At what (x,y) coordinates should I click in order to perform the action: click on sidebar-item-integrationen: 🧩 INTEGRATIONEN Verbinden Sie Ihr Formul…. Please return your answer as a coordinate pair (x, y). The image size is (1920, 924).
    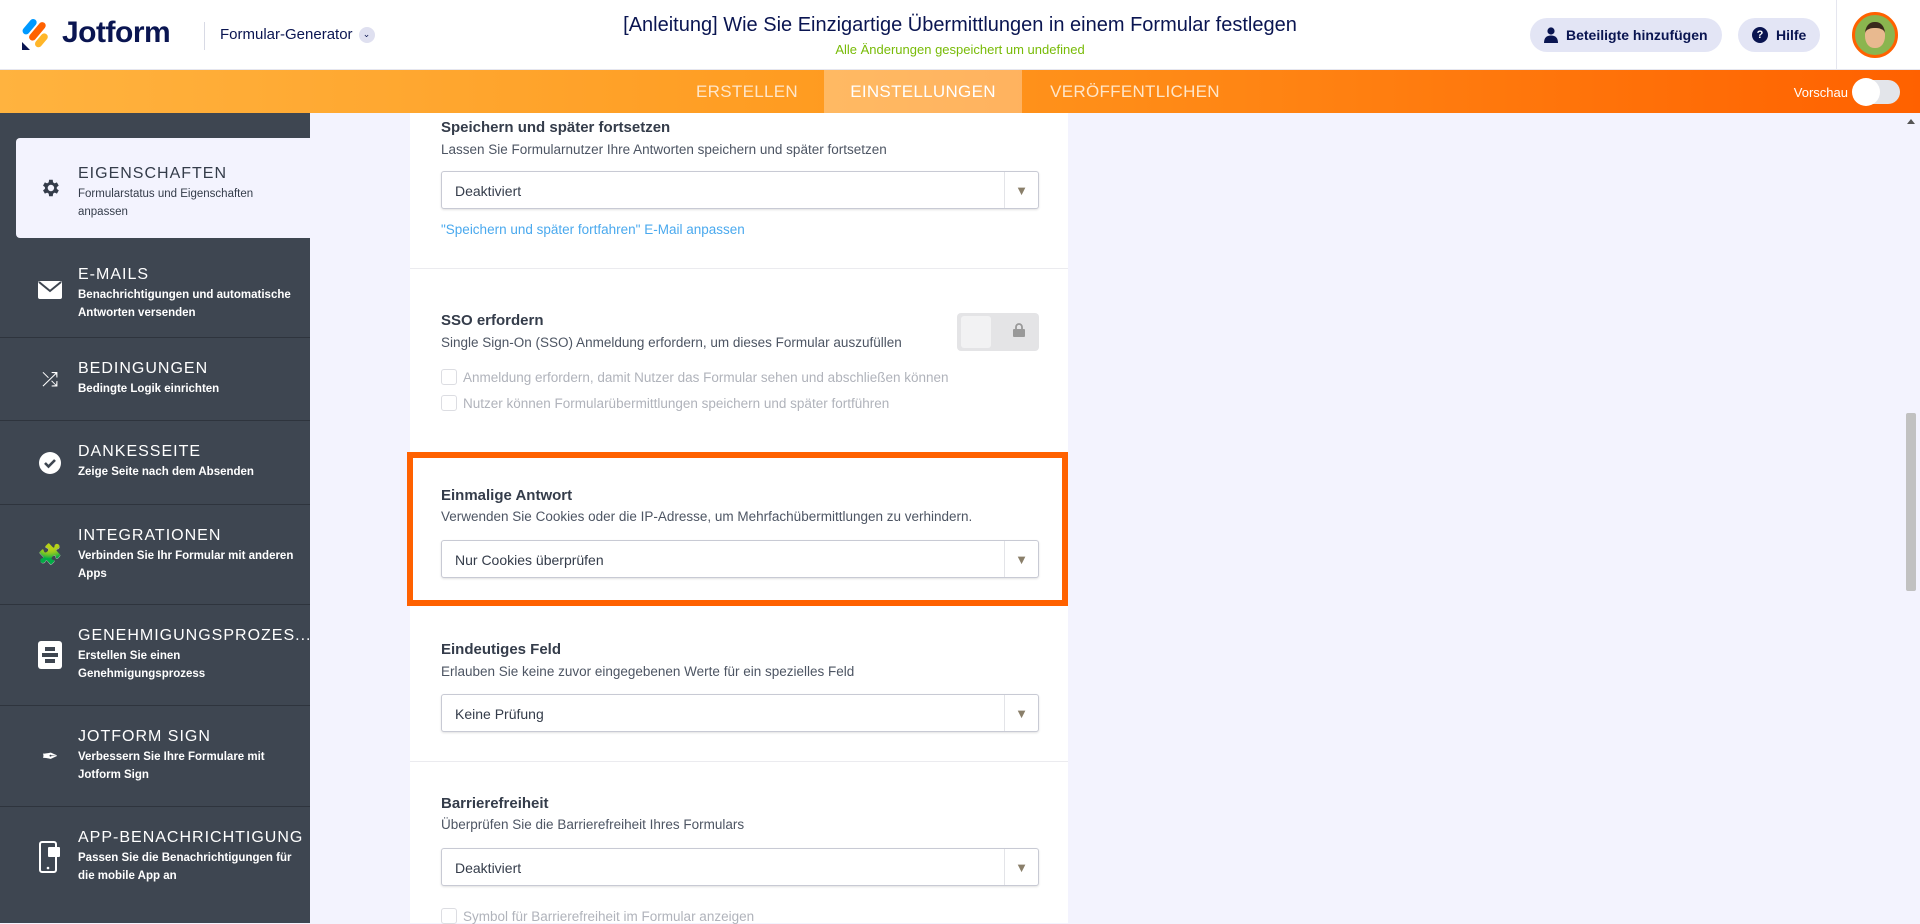
    Looking at the image, I should click on (155, 555).